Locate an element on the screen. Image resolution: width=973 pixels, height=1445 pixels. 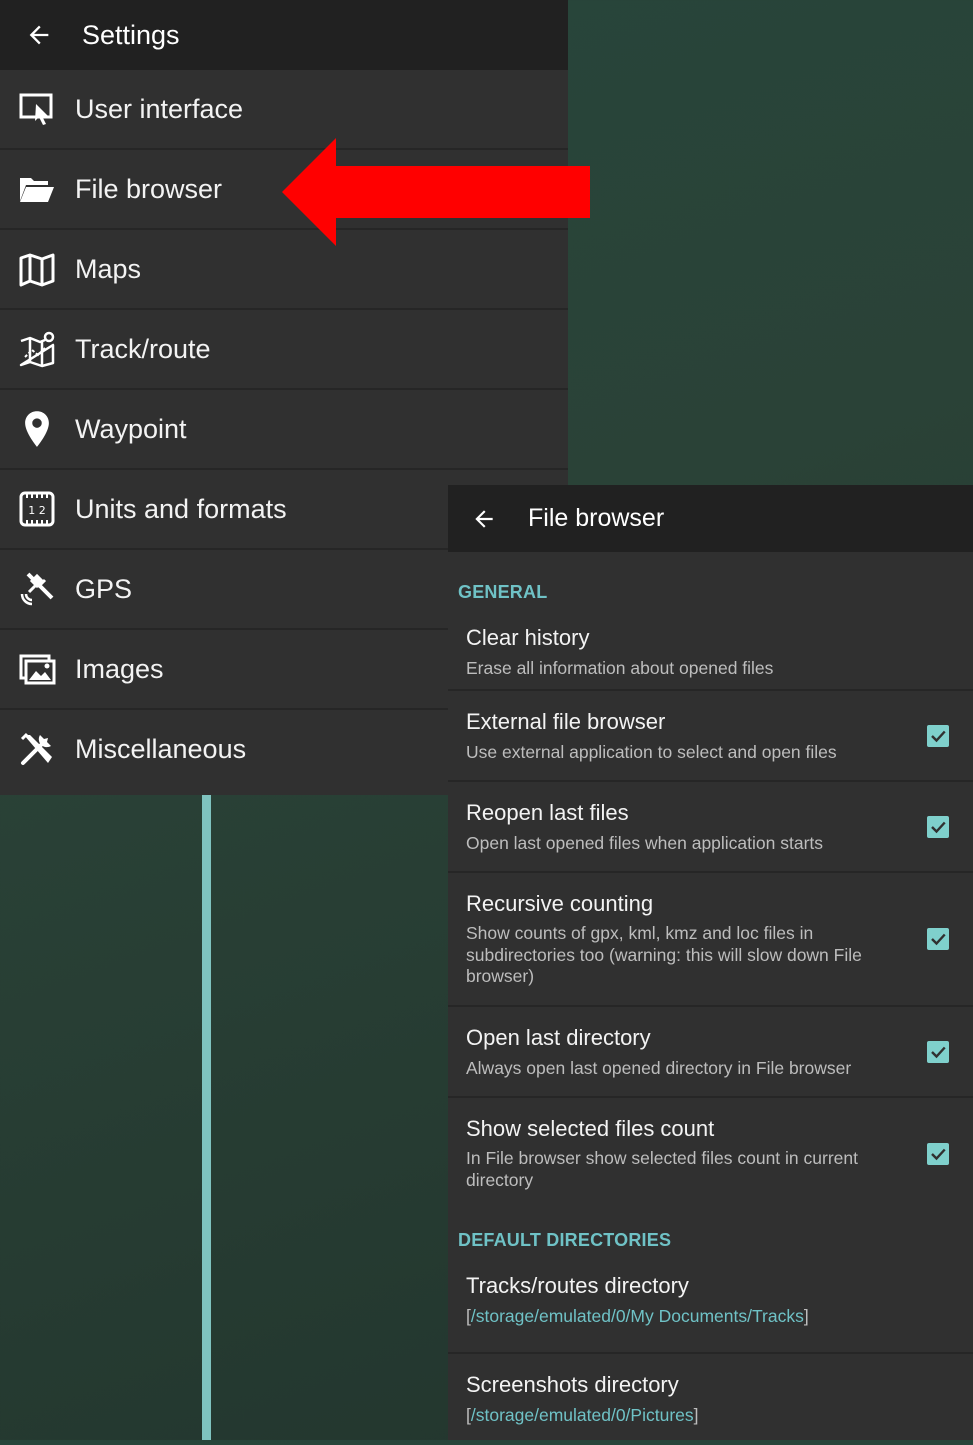
settings-item-label: Track/route is located at coordinates (143, 348).